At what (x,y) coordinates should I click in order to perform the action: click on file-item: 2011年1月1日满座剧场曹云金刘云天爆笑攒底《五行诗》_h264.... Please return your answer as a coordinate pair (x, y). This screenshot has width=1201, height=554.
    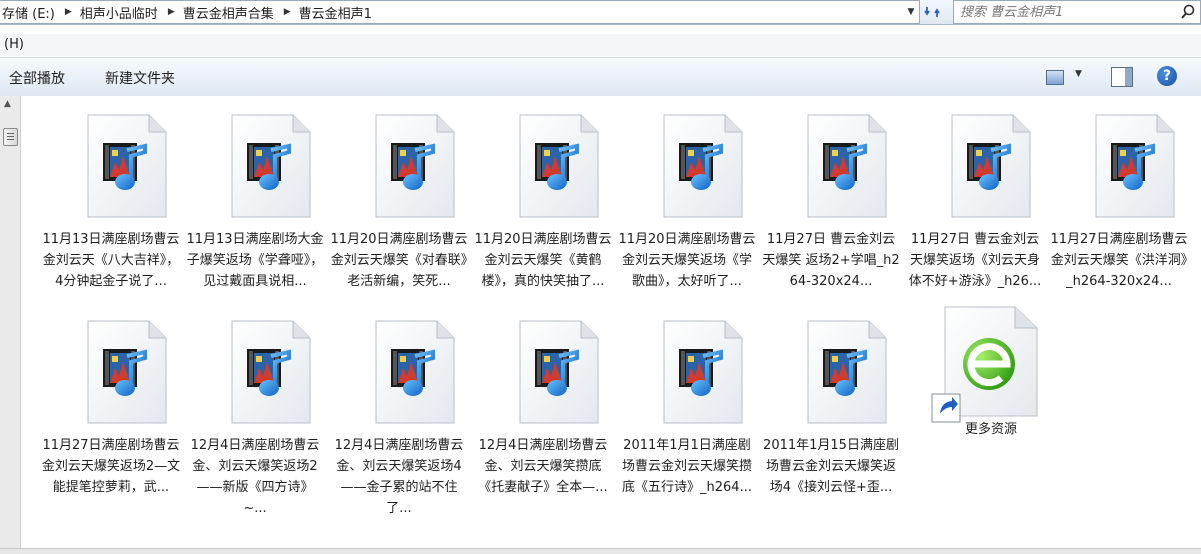
    Looking at the image, I should click on (687, 404).